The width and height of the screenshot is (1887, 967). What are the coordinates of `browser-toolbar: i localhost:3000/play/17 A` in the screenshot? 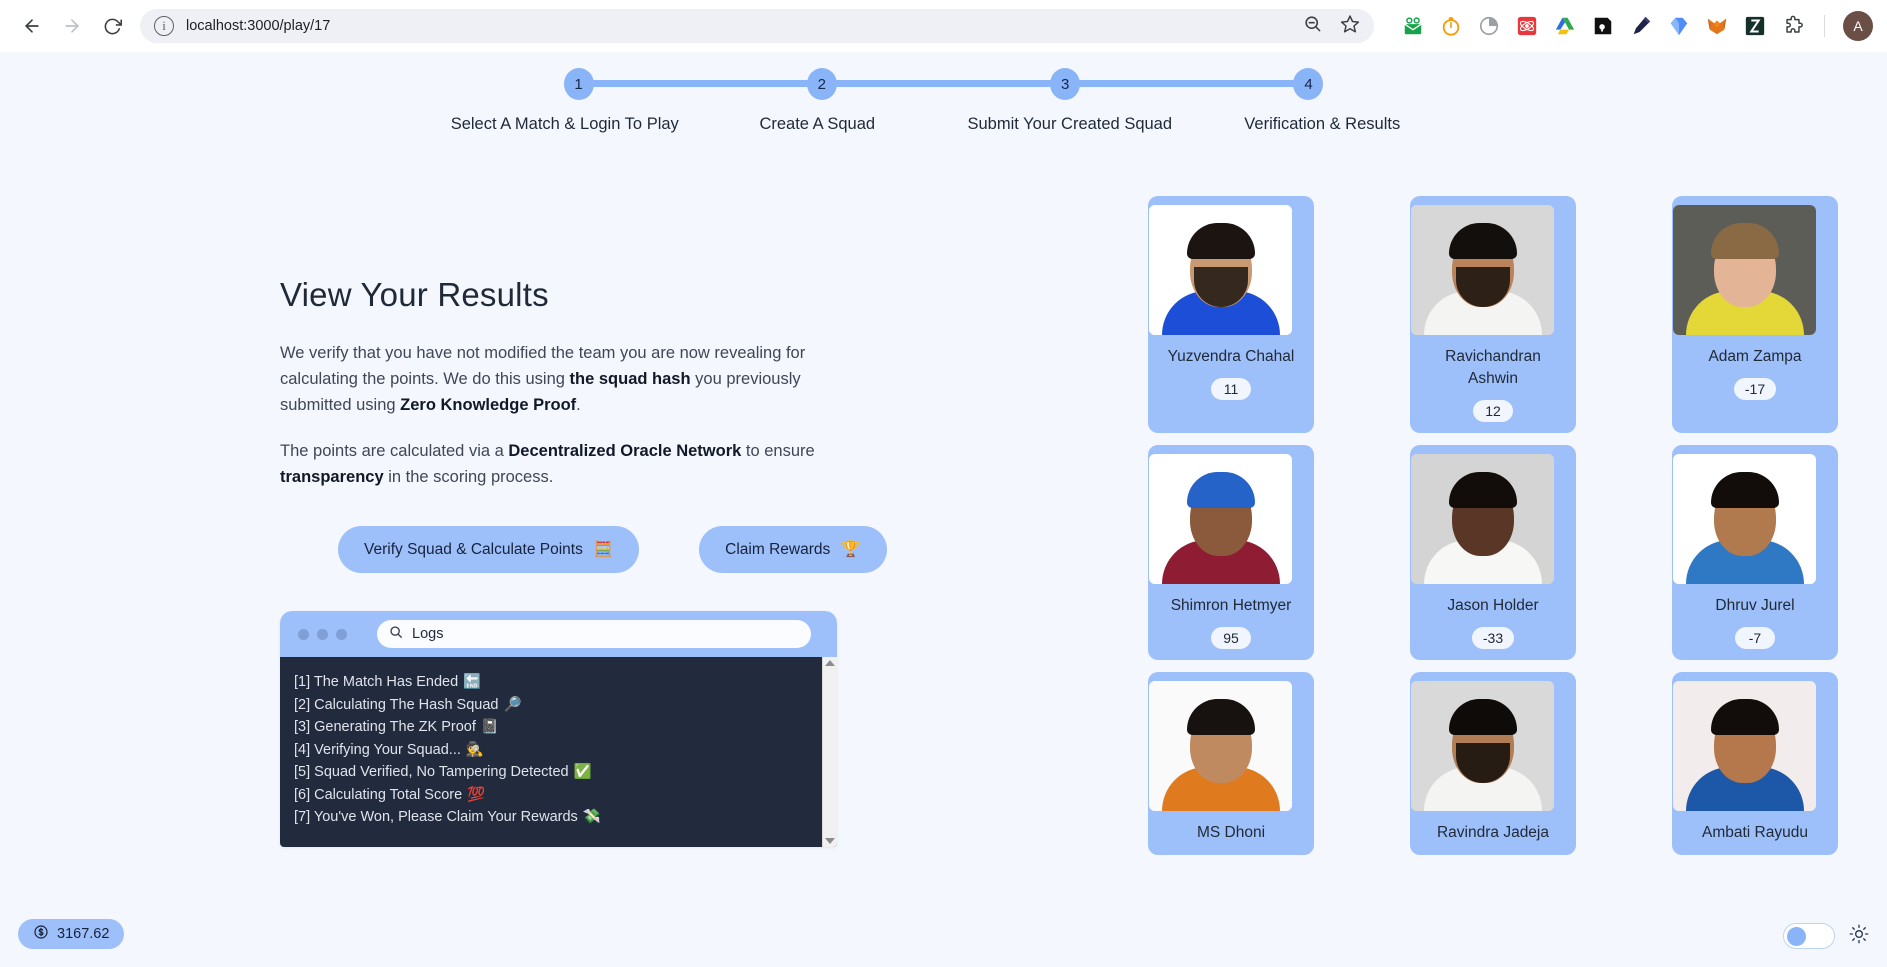 It's located at (943, 26).